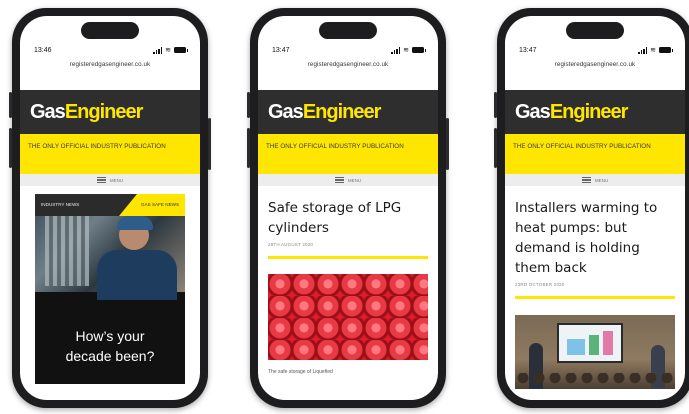 This screenshot has height=414, width=689. I want to click on status-time: 13:46, so click(43, 50).